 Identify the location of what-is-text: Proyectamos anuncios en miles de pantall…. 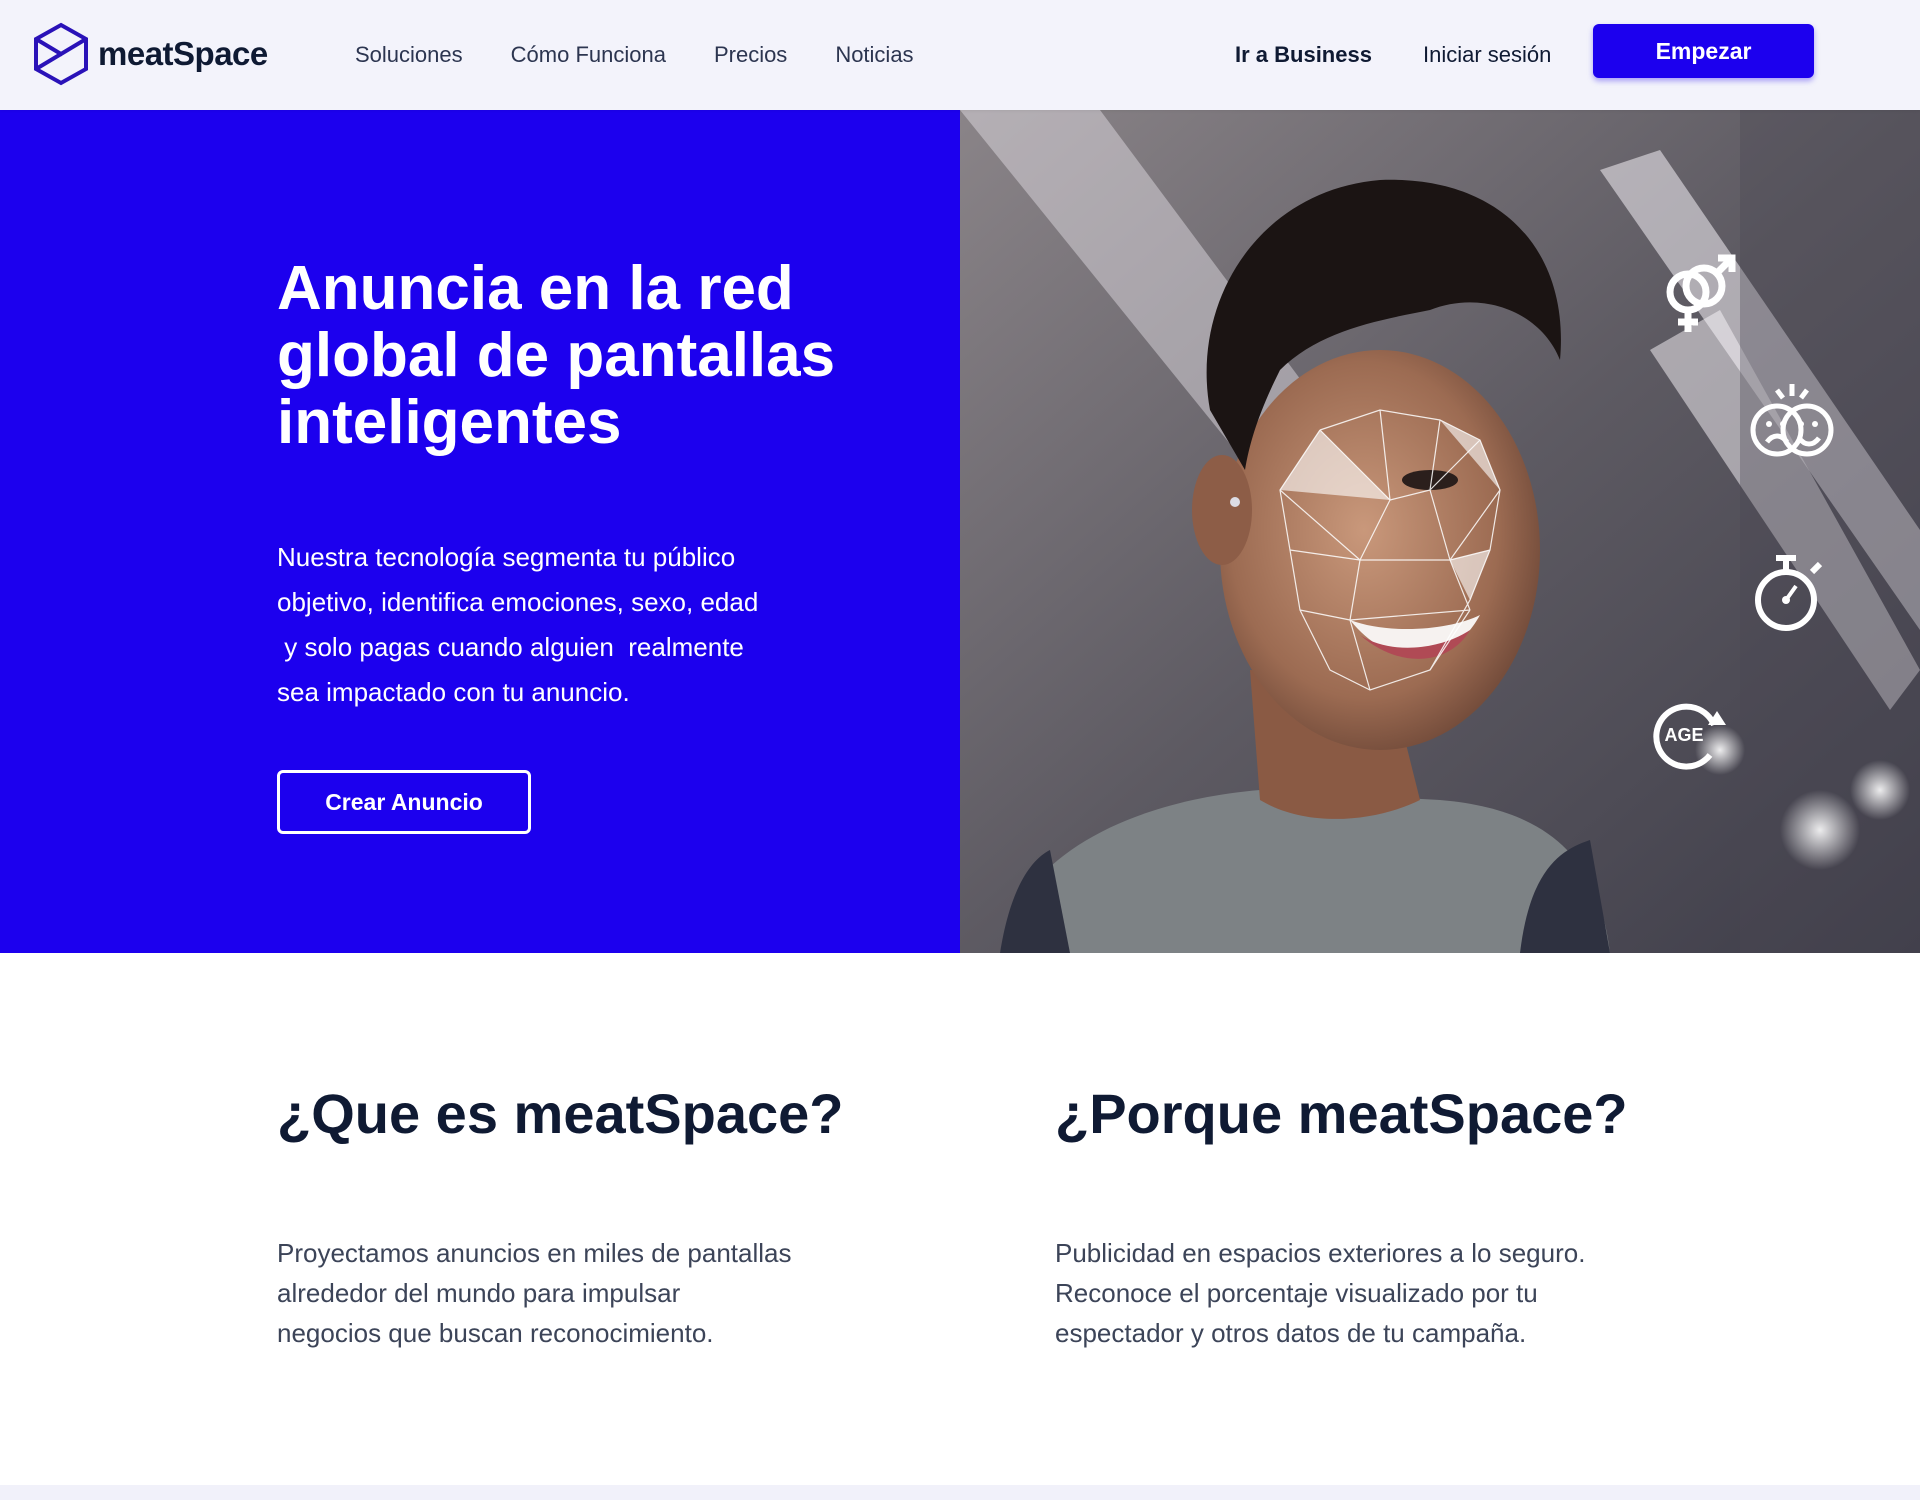
(534, 1293).